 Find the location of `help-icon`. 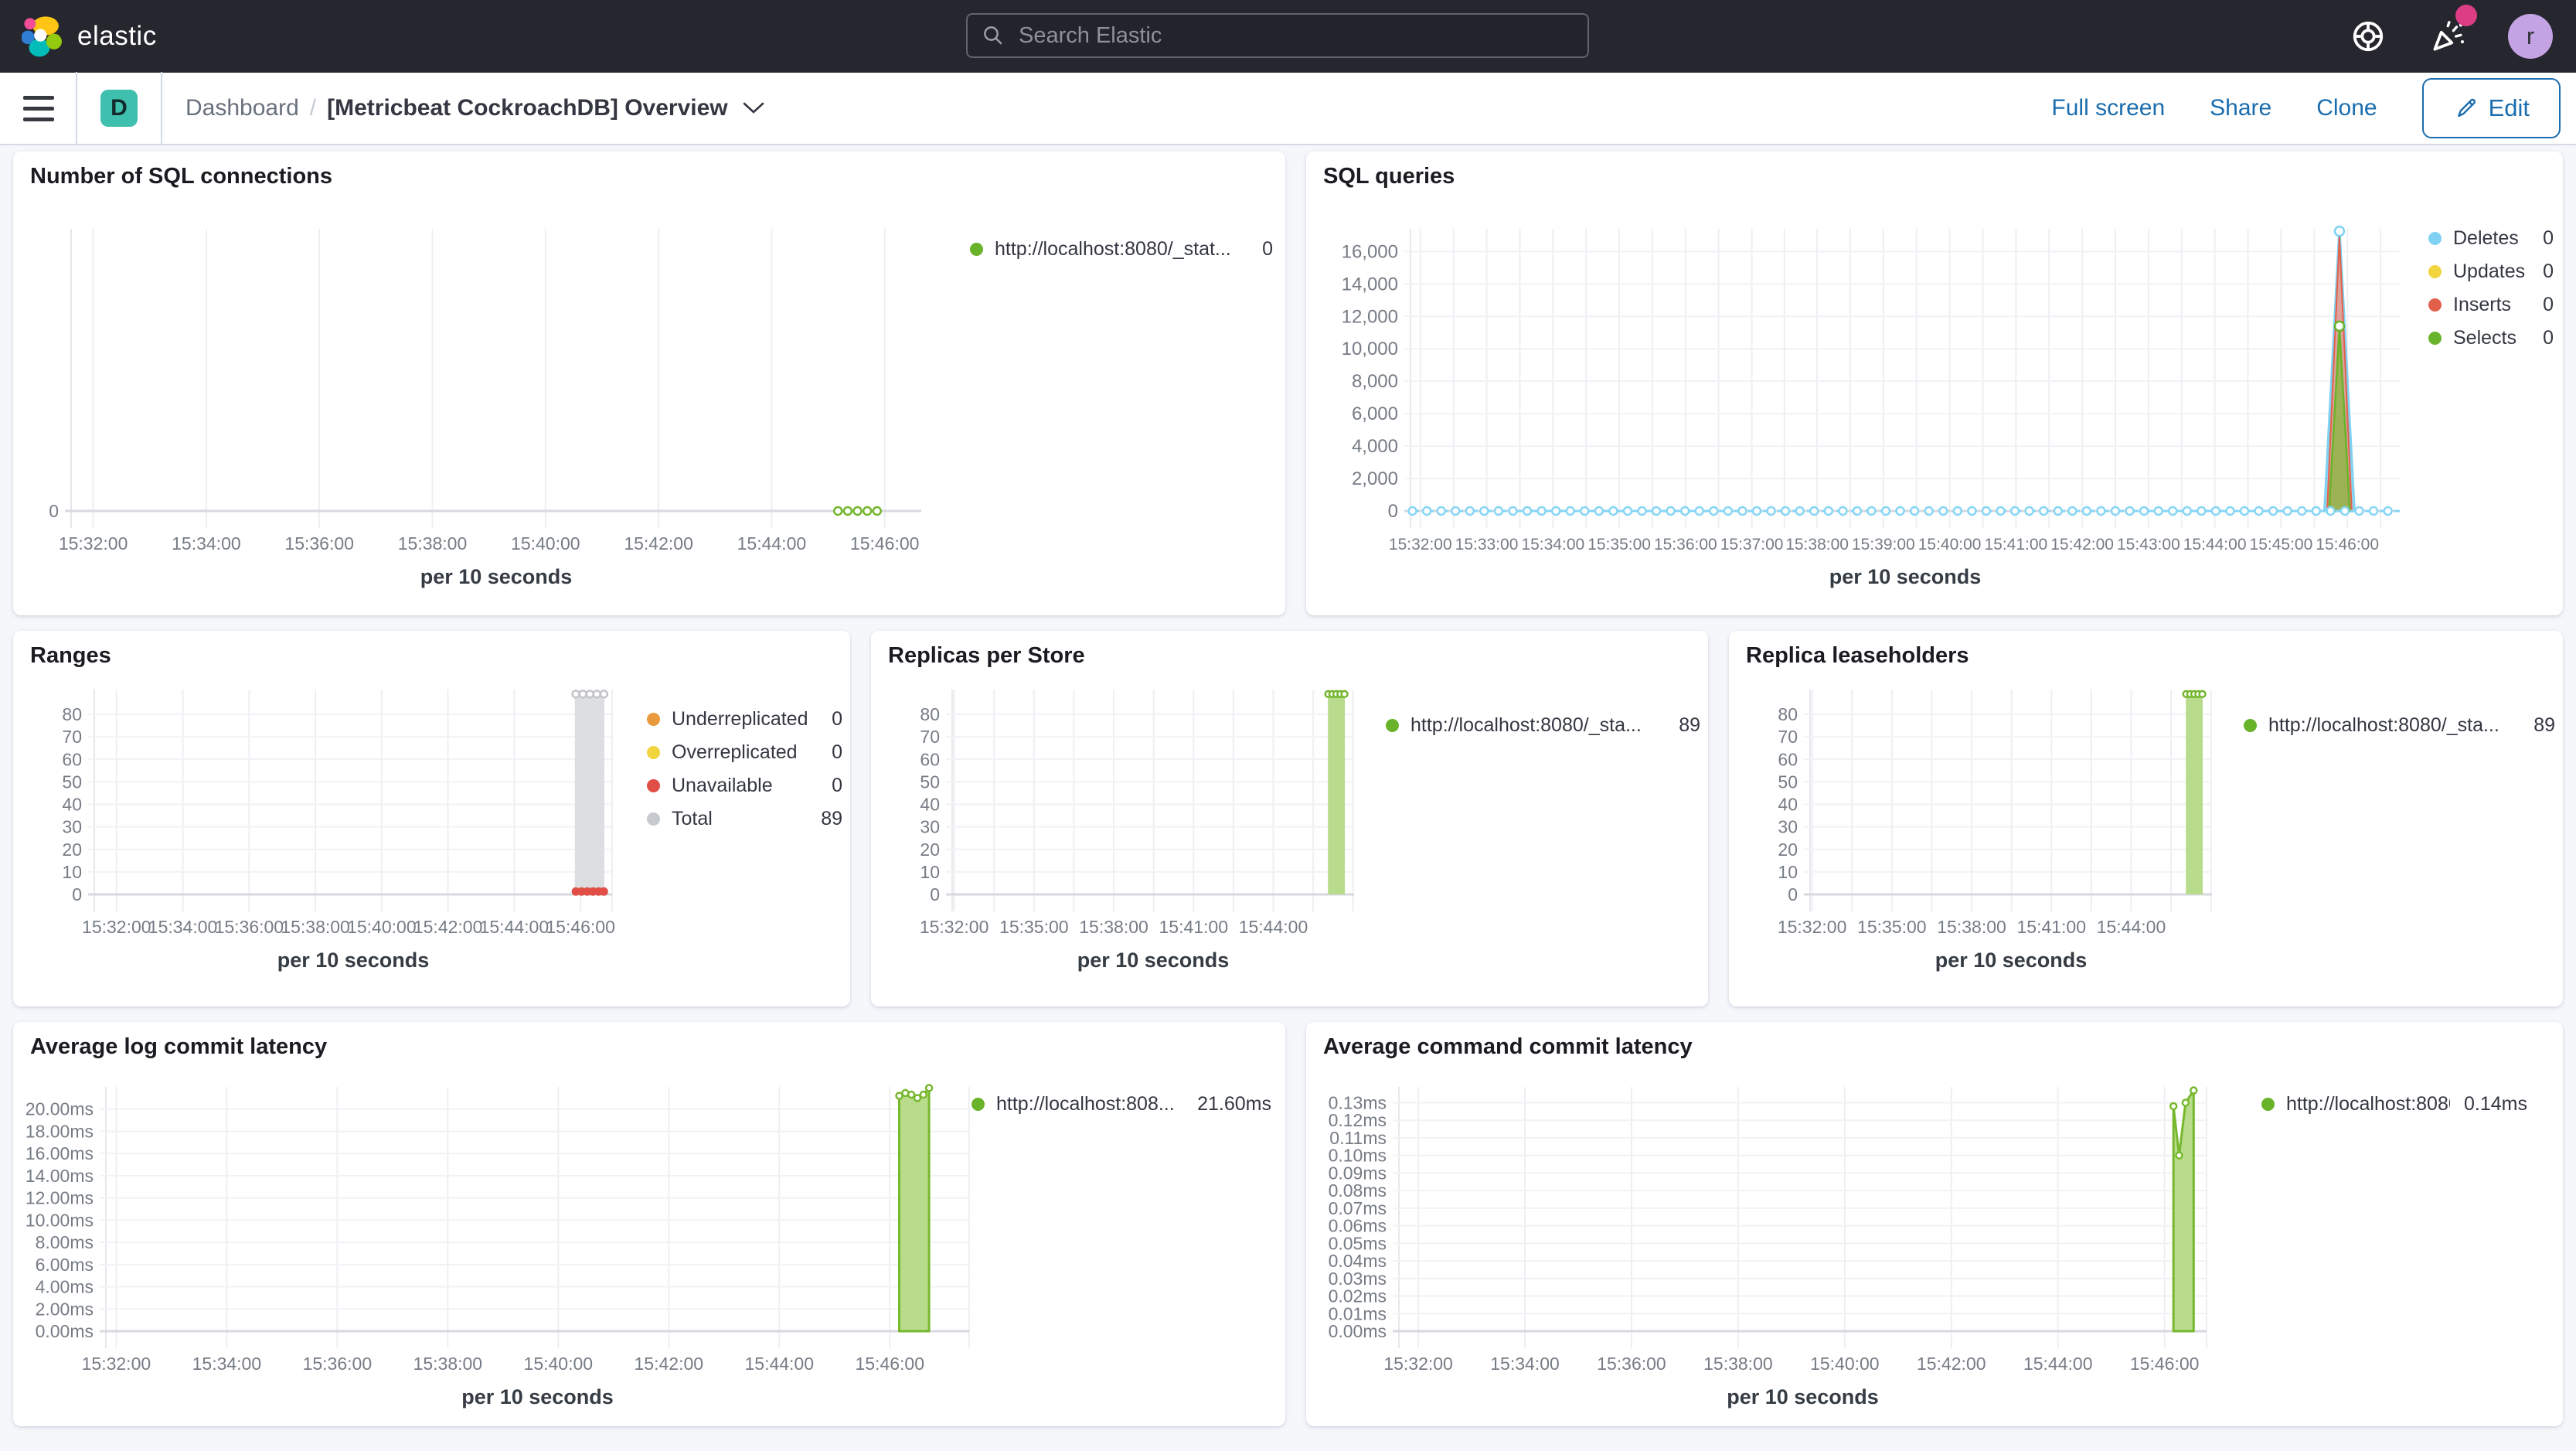

help-icon is located at coordinates (2368, 36).